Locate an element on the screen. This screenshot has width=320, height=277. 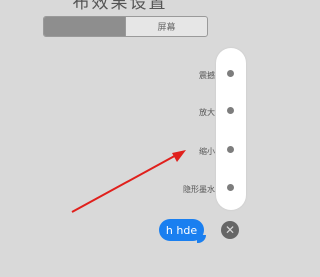
arrow-shaft is located at coordinates (126, 182).